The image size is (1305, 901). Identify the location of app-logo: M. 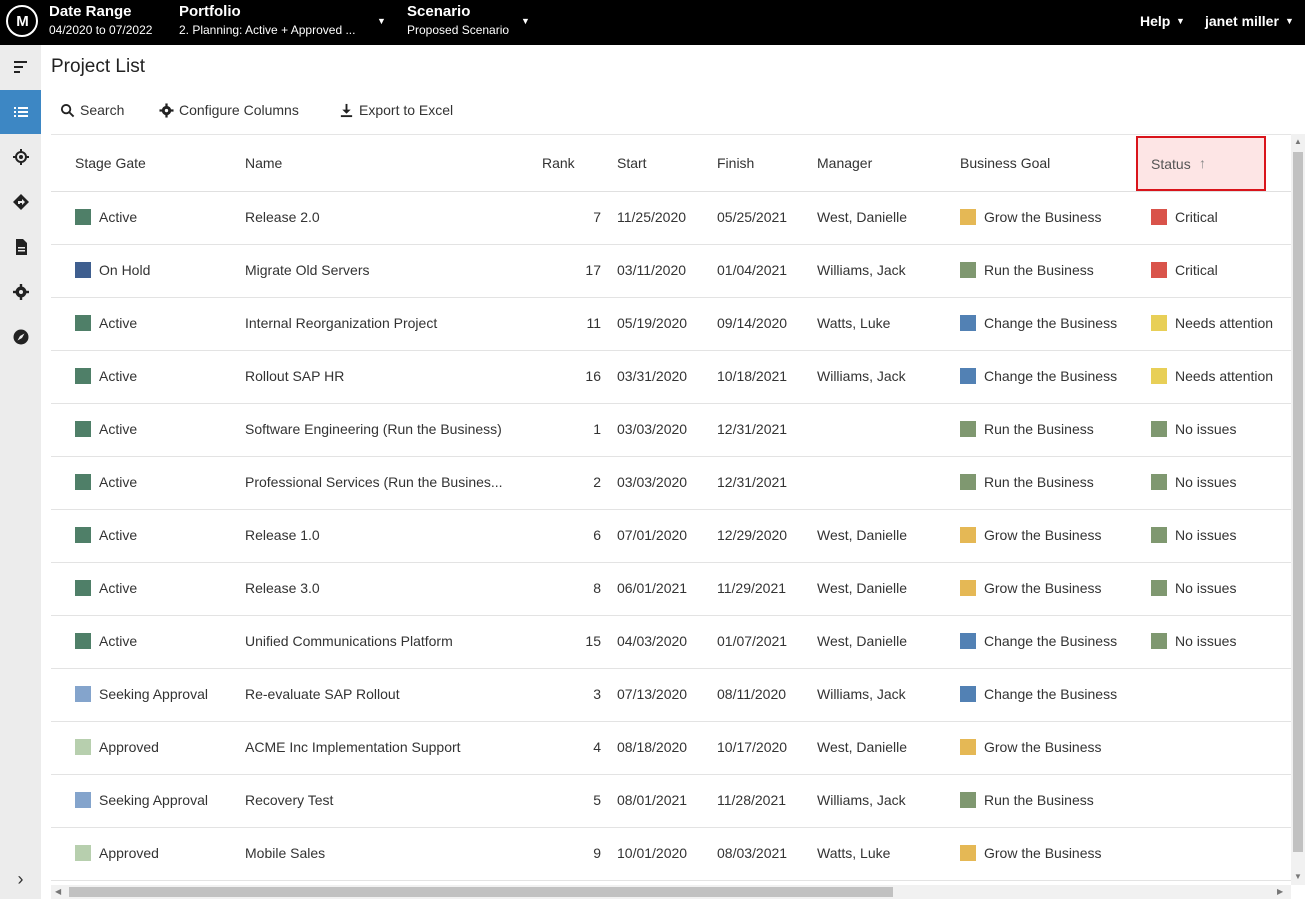
(22, 21).